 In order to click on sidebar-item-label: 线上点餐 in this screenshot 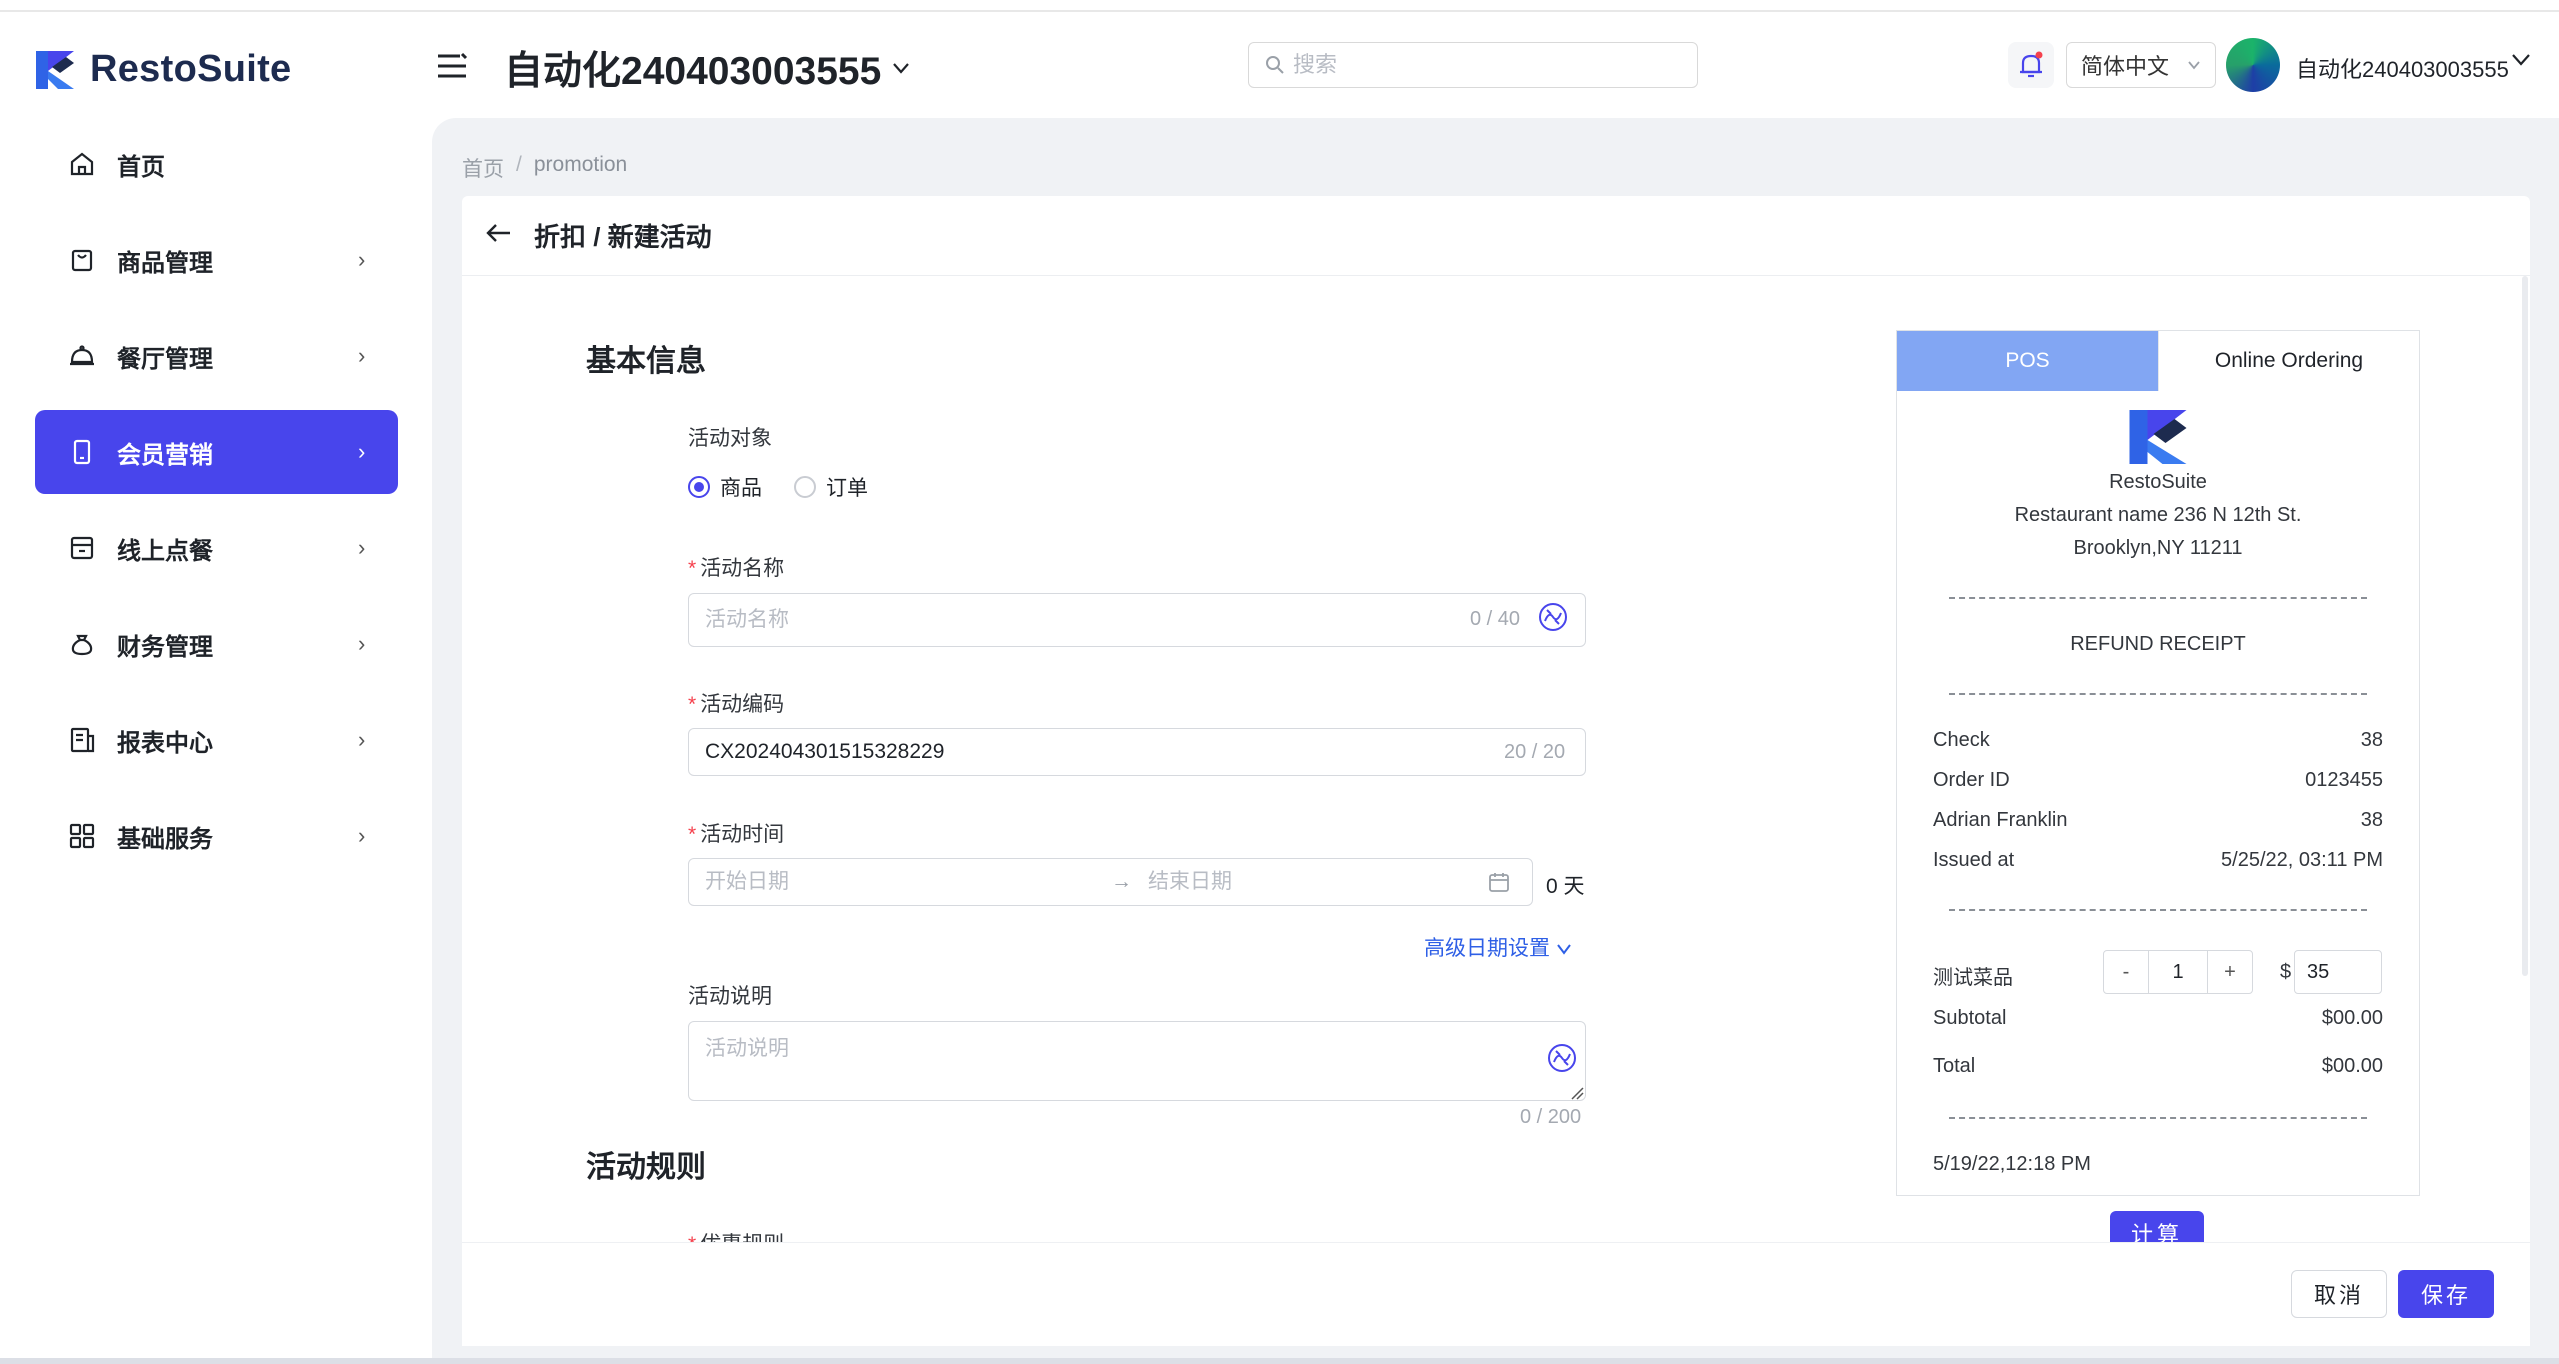, I will do `click(165, 551)`.